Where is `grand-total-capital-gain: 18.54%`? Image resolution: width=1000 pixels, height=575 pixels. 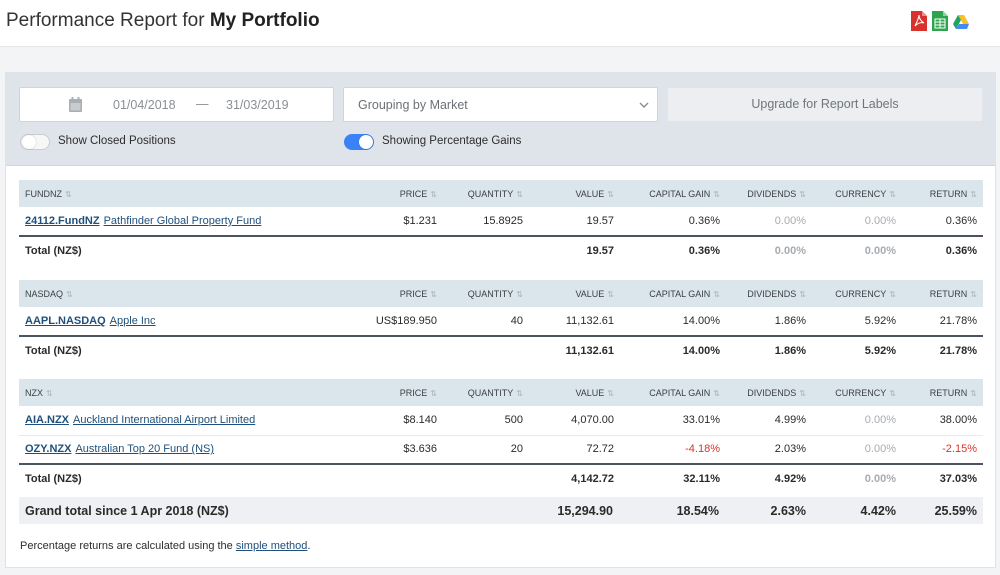 grand-total-capital-gain: 18.54% is located at coordinates (697, 511).